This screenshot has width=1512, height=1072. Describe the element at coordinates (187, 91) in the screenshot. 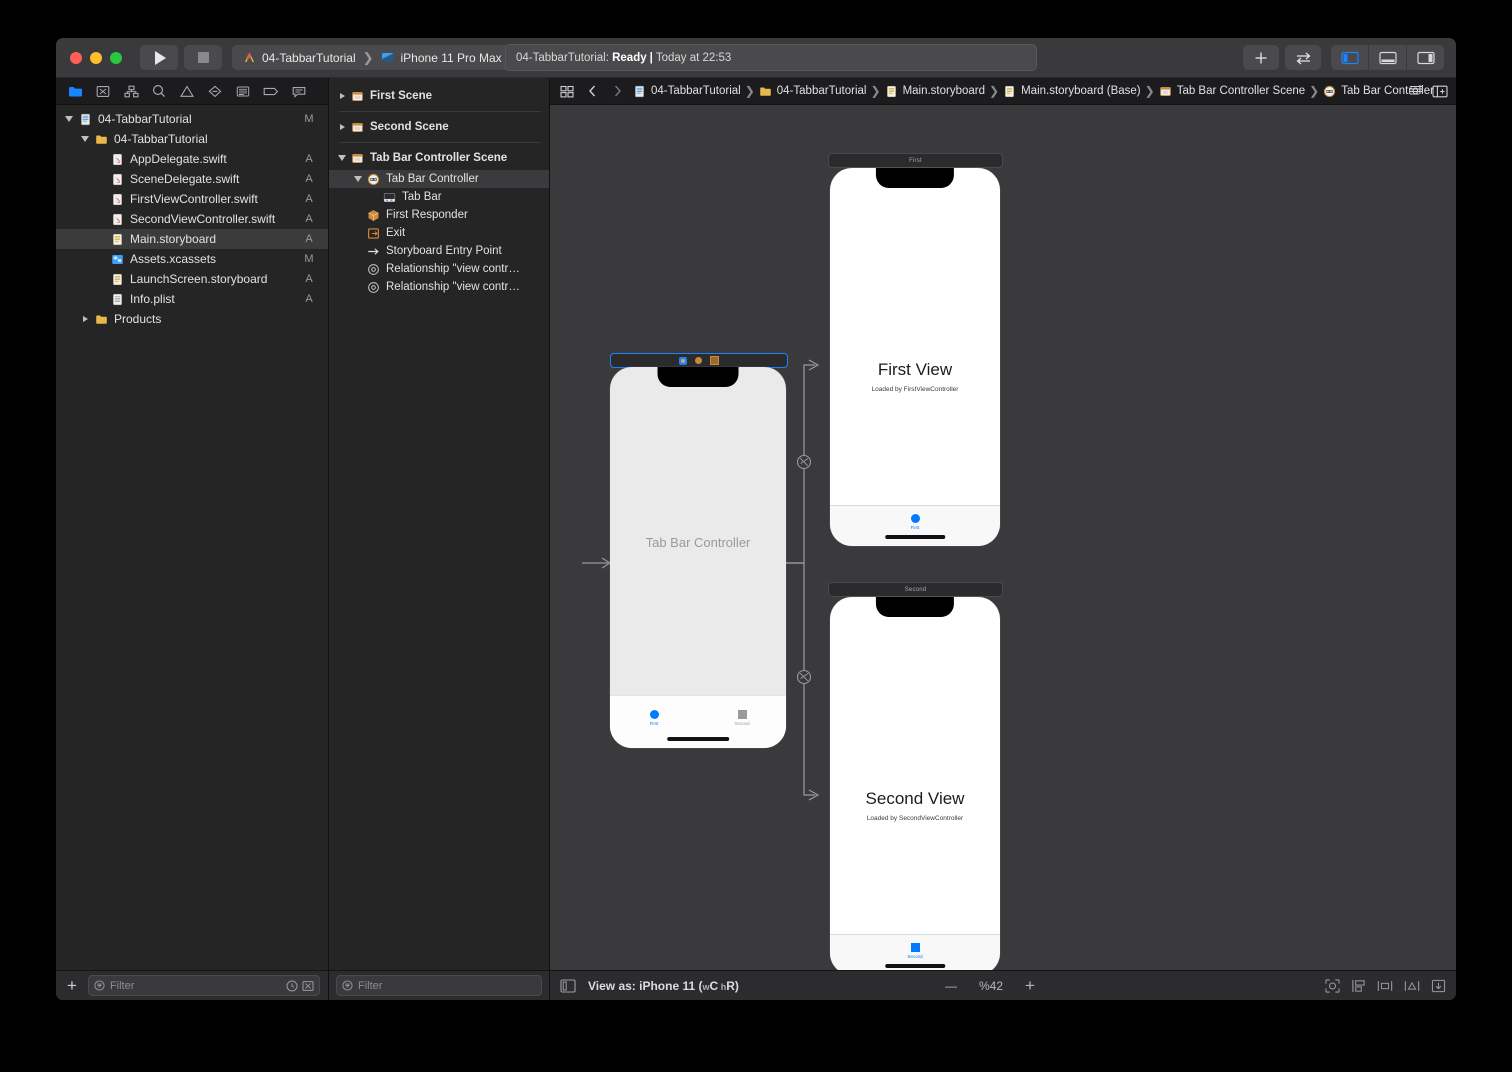

I see `issue-navigator-icon` at that location.